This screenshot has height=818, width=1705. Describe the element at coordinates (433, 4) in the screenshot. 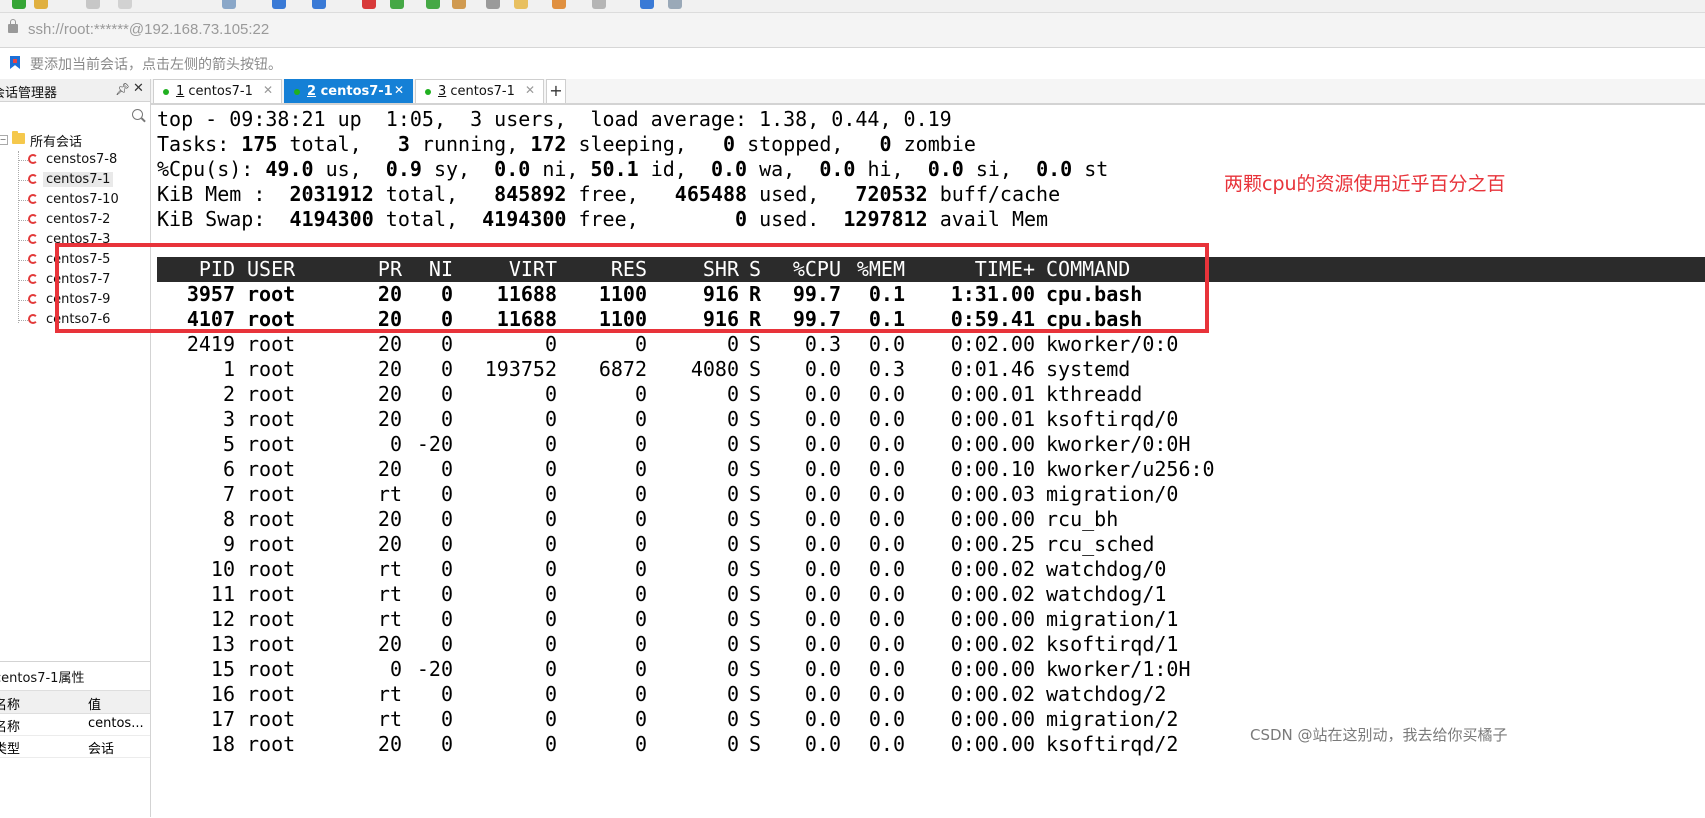

I see `tree-icon` at that location.